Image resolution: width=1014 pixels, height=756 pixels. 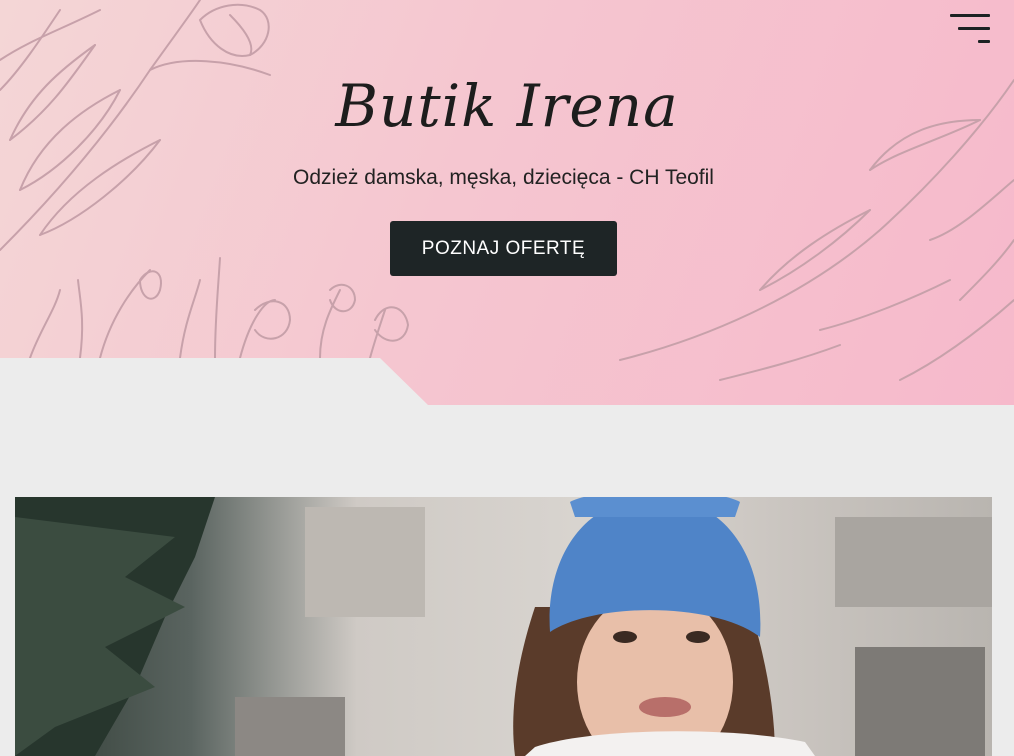 I want to click on menu-toggle-button, so click(x=970, y=30).